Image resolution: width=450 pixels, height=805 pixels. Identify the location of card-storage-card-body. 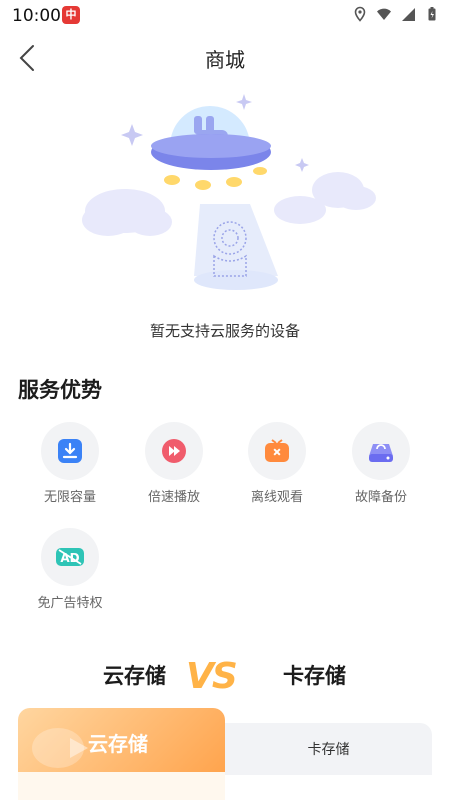
(328, 790).